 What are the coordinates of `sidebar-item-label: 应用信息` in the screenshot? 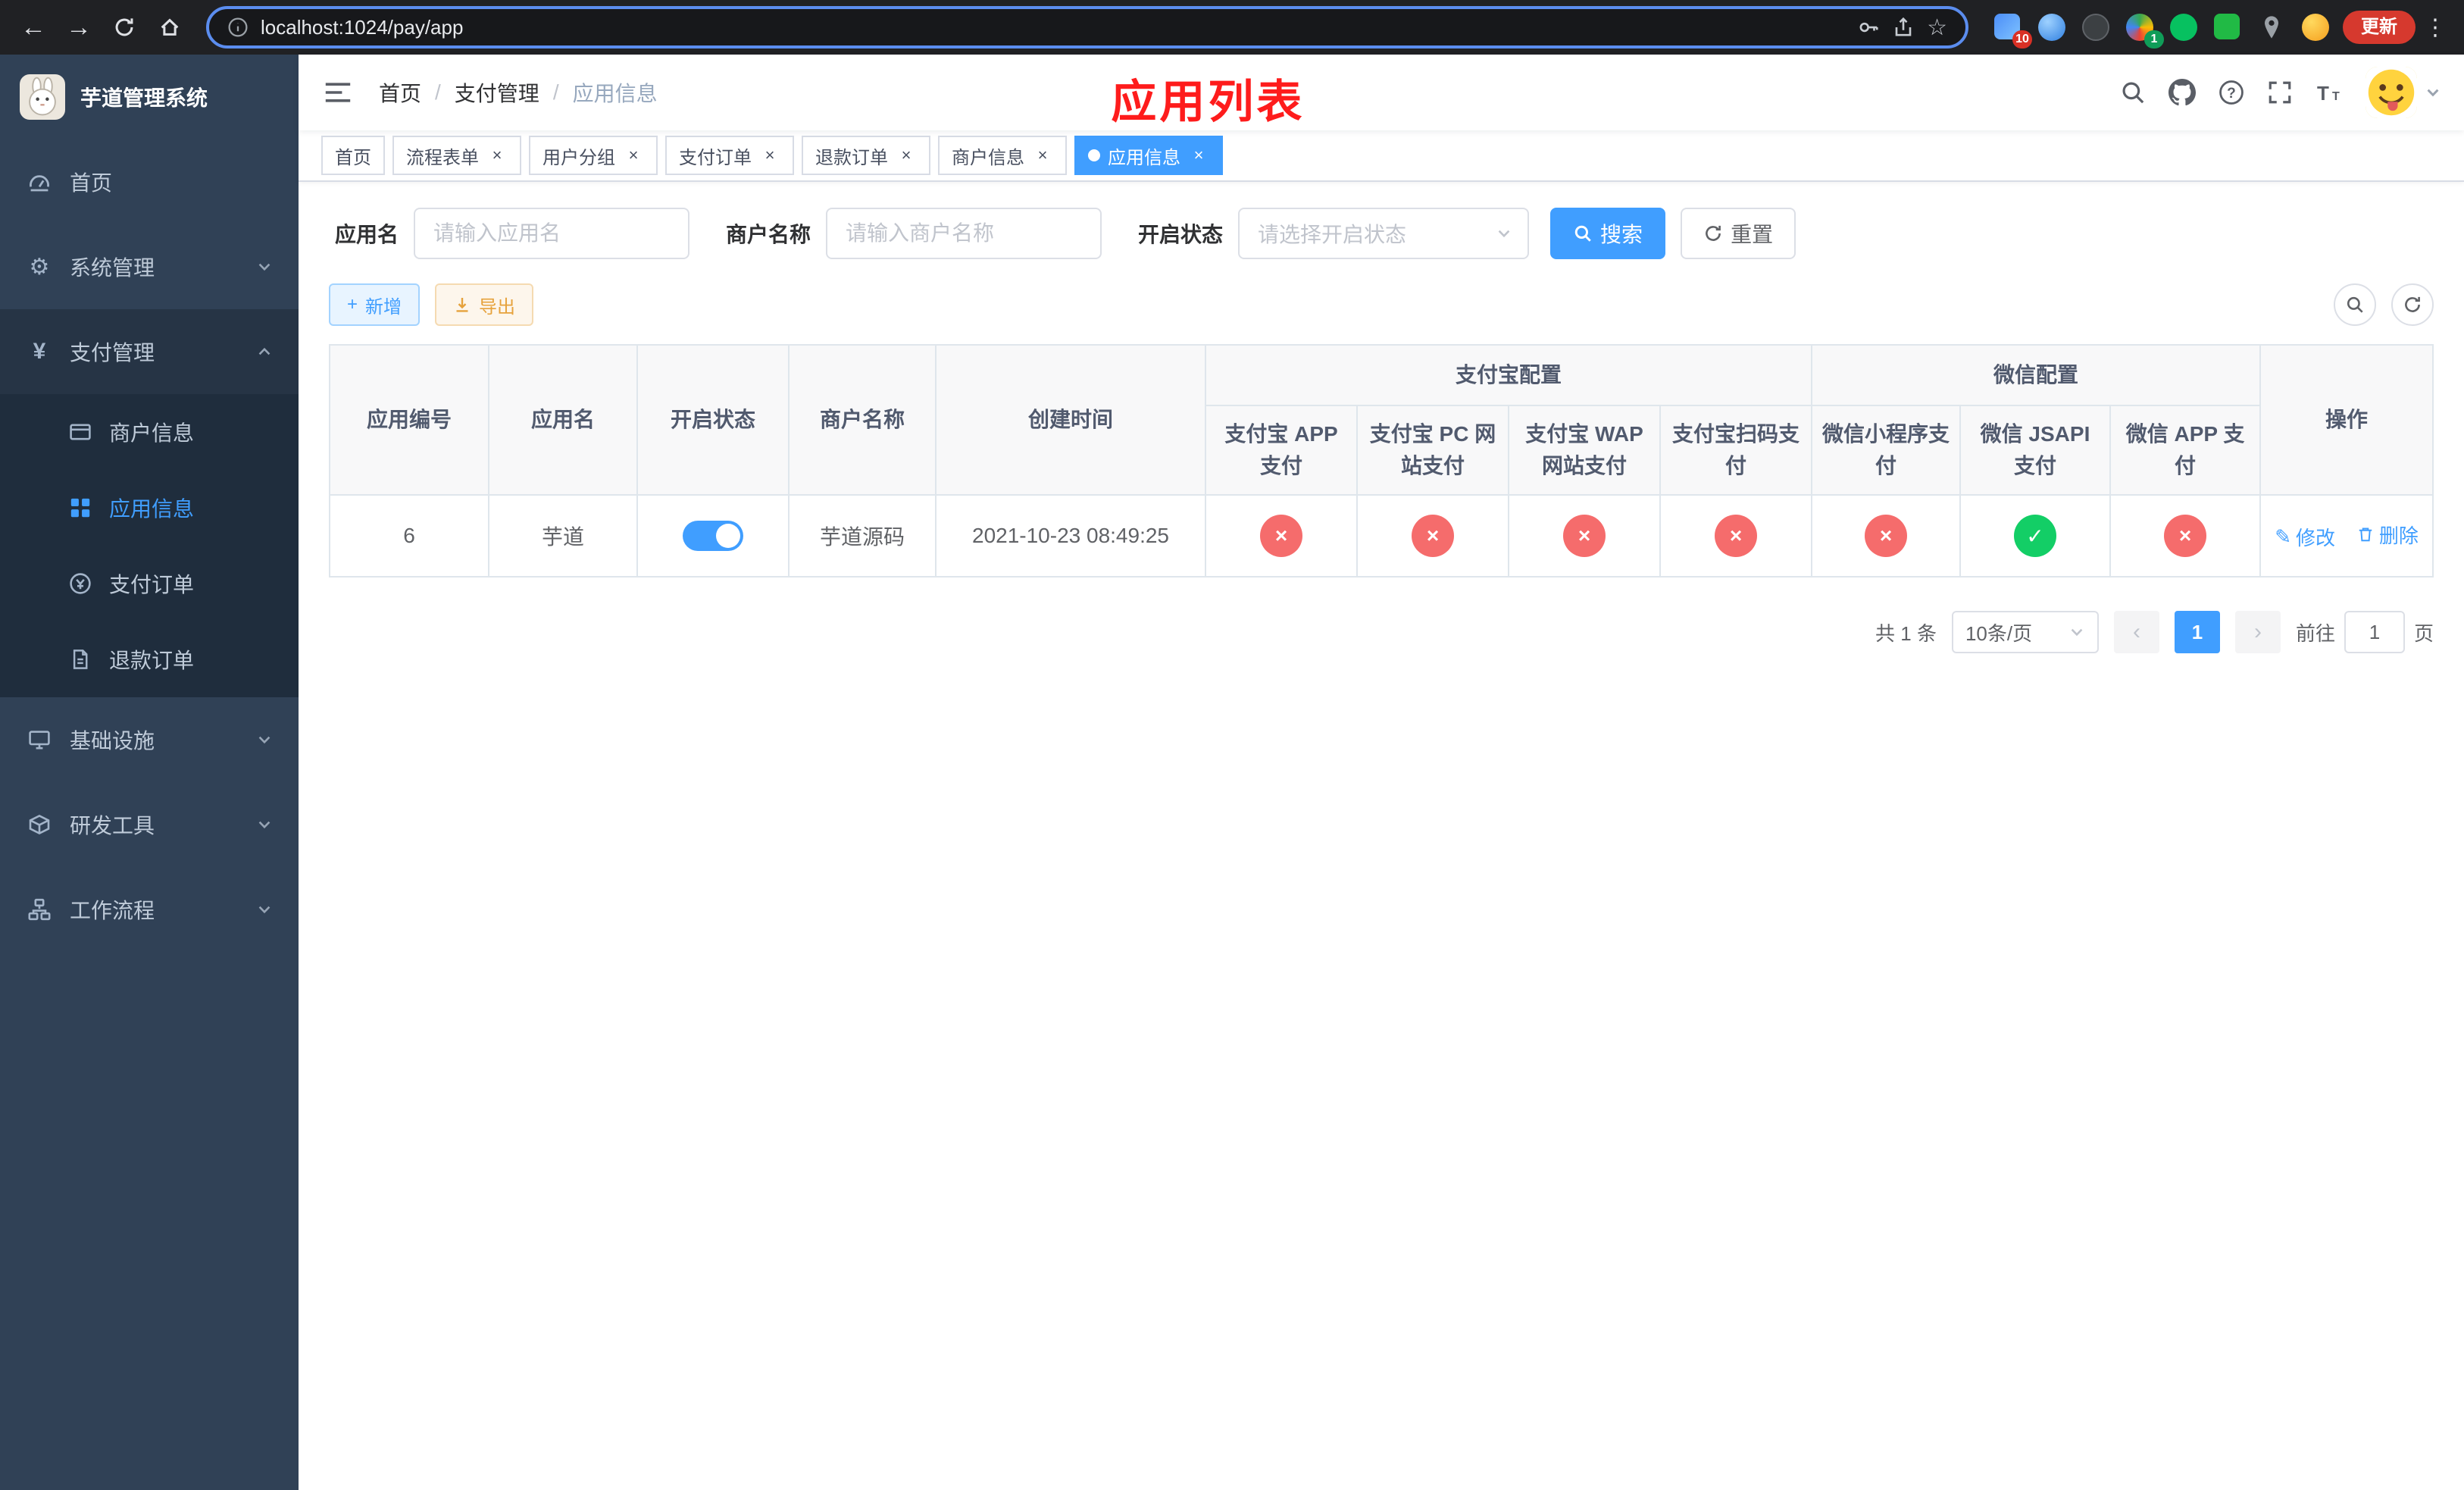 It's located at (152, 509).